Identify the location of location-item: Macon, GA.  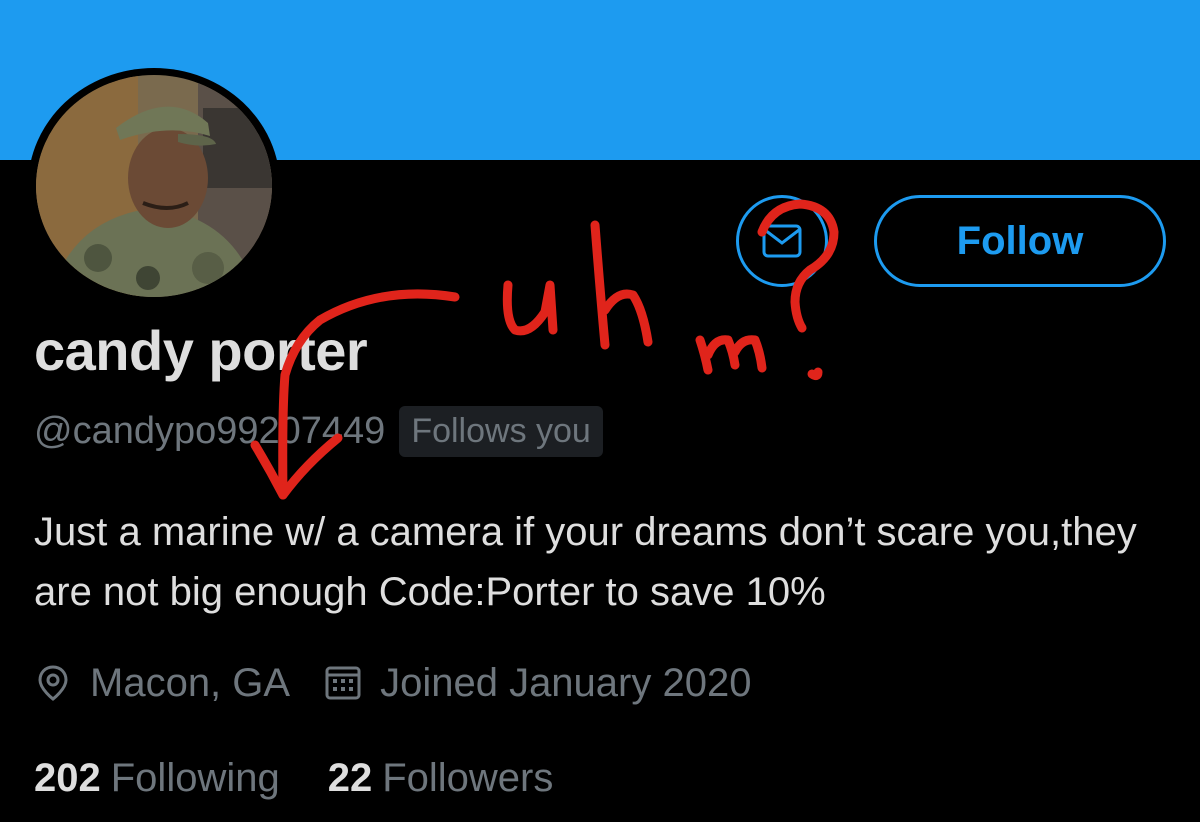
(162, 683).